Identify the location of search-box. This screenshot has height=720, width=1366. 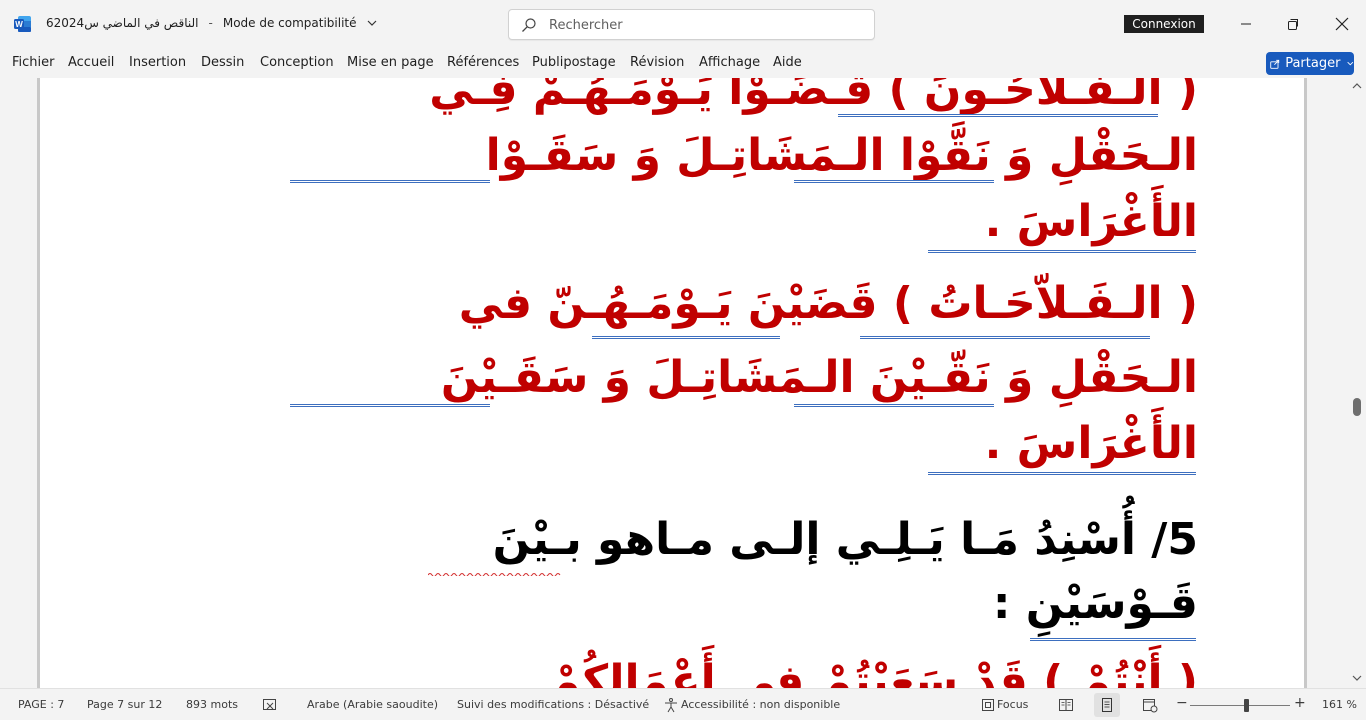
(691, 24).